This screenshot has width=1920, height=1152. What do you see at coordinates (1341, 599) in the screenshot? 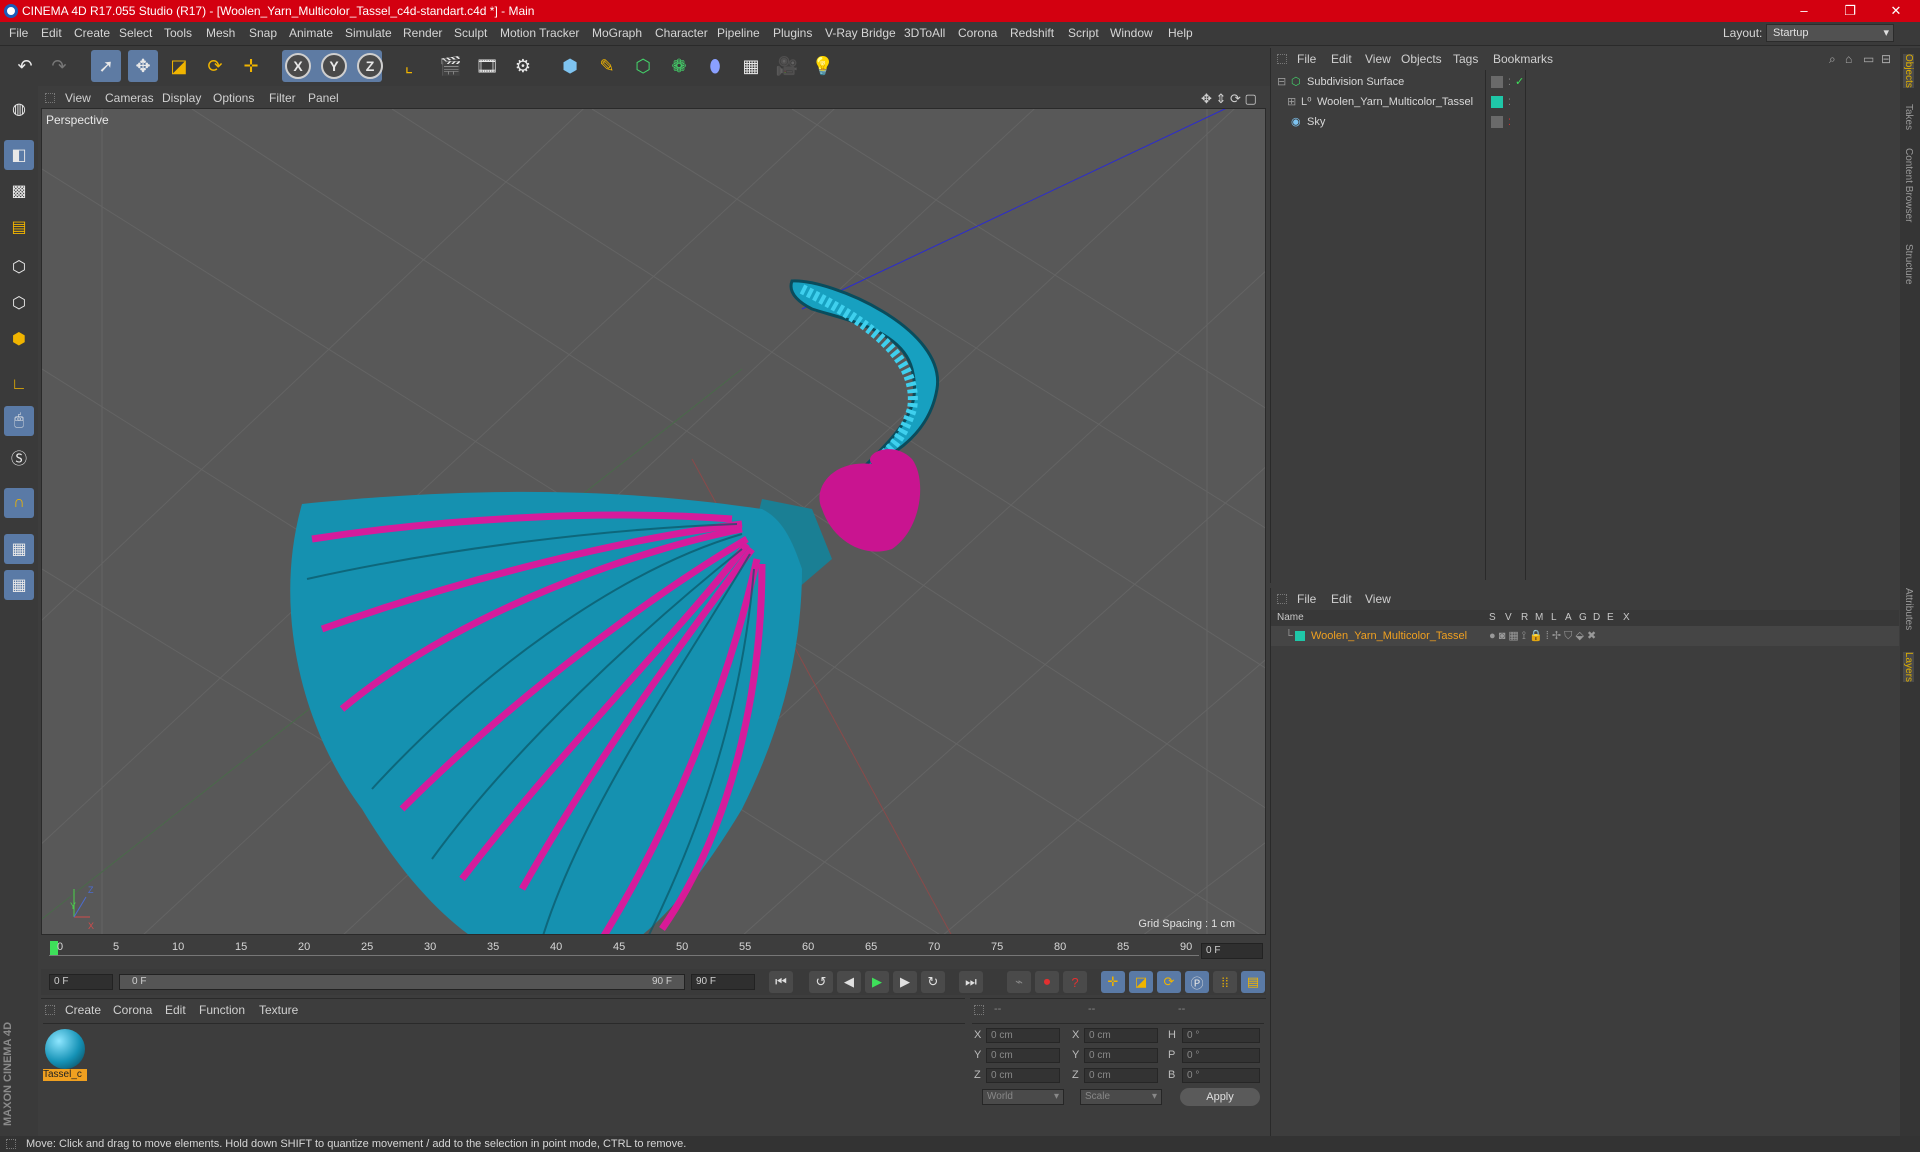
I see `layers-menu-edit: Edit` at bounding box center [1341, 599].